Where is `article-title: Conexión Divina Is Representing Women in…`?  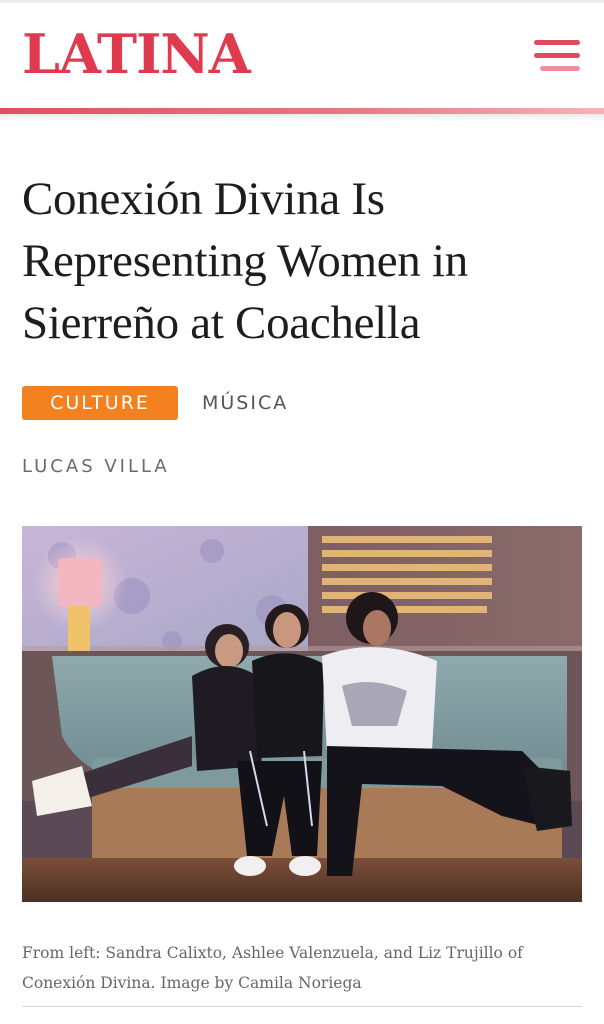
article-title: Conexión Divina Is Representing Women in… is located at coordinates (245, 261).